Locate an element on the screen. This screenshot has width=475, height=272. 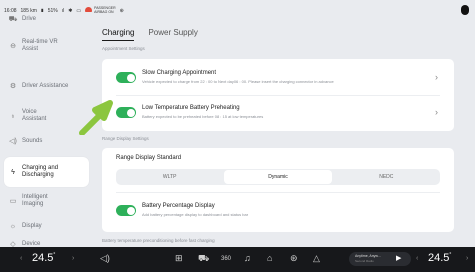
car-icon: ⛟ is located at coordinates (13, 19).